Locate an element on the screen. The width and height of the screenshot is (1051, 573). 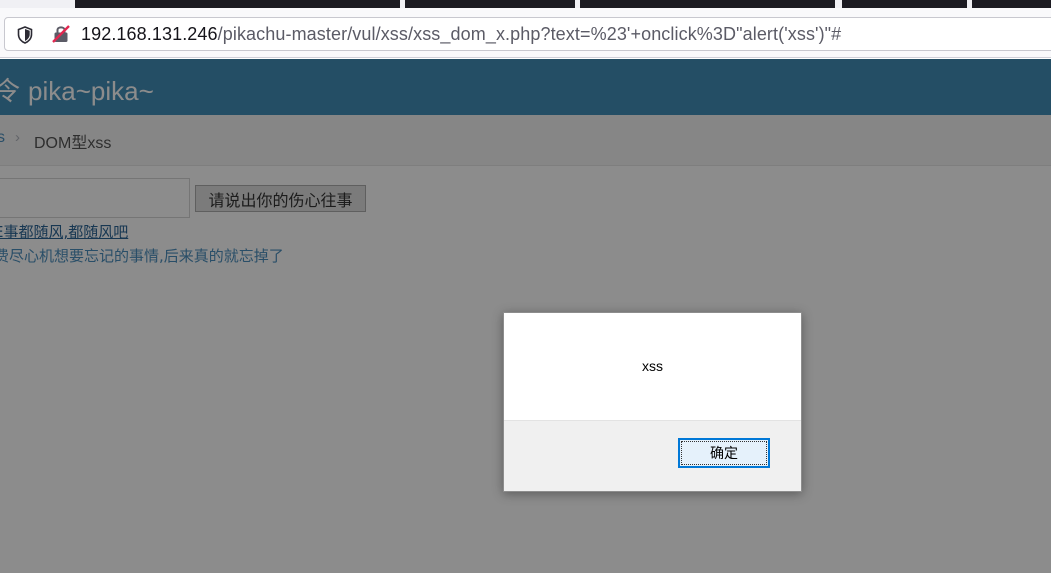
ok-button: 确定 is located at coordinates (724, 453).